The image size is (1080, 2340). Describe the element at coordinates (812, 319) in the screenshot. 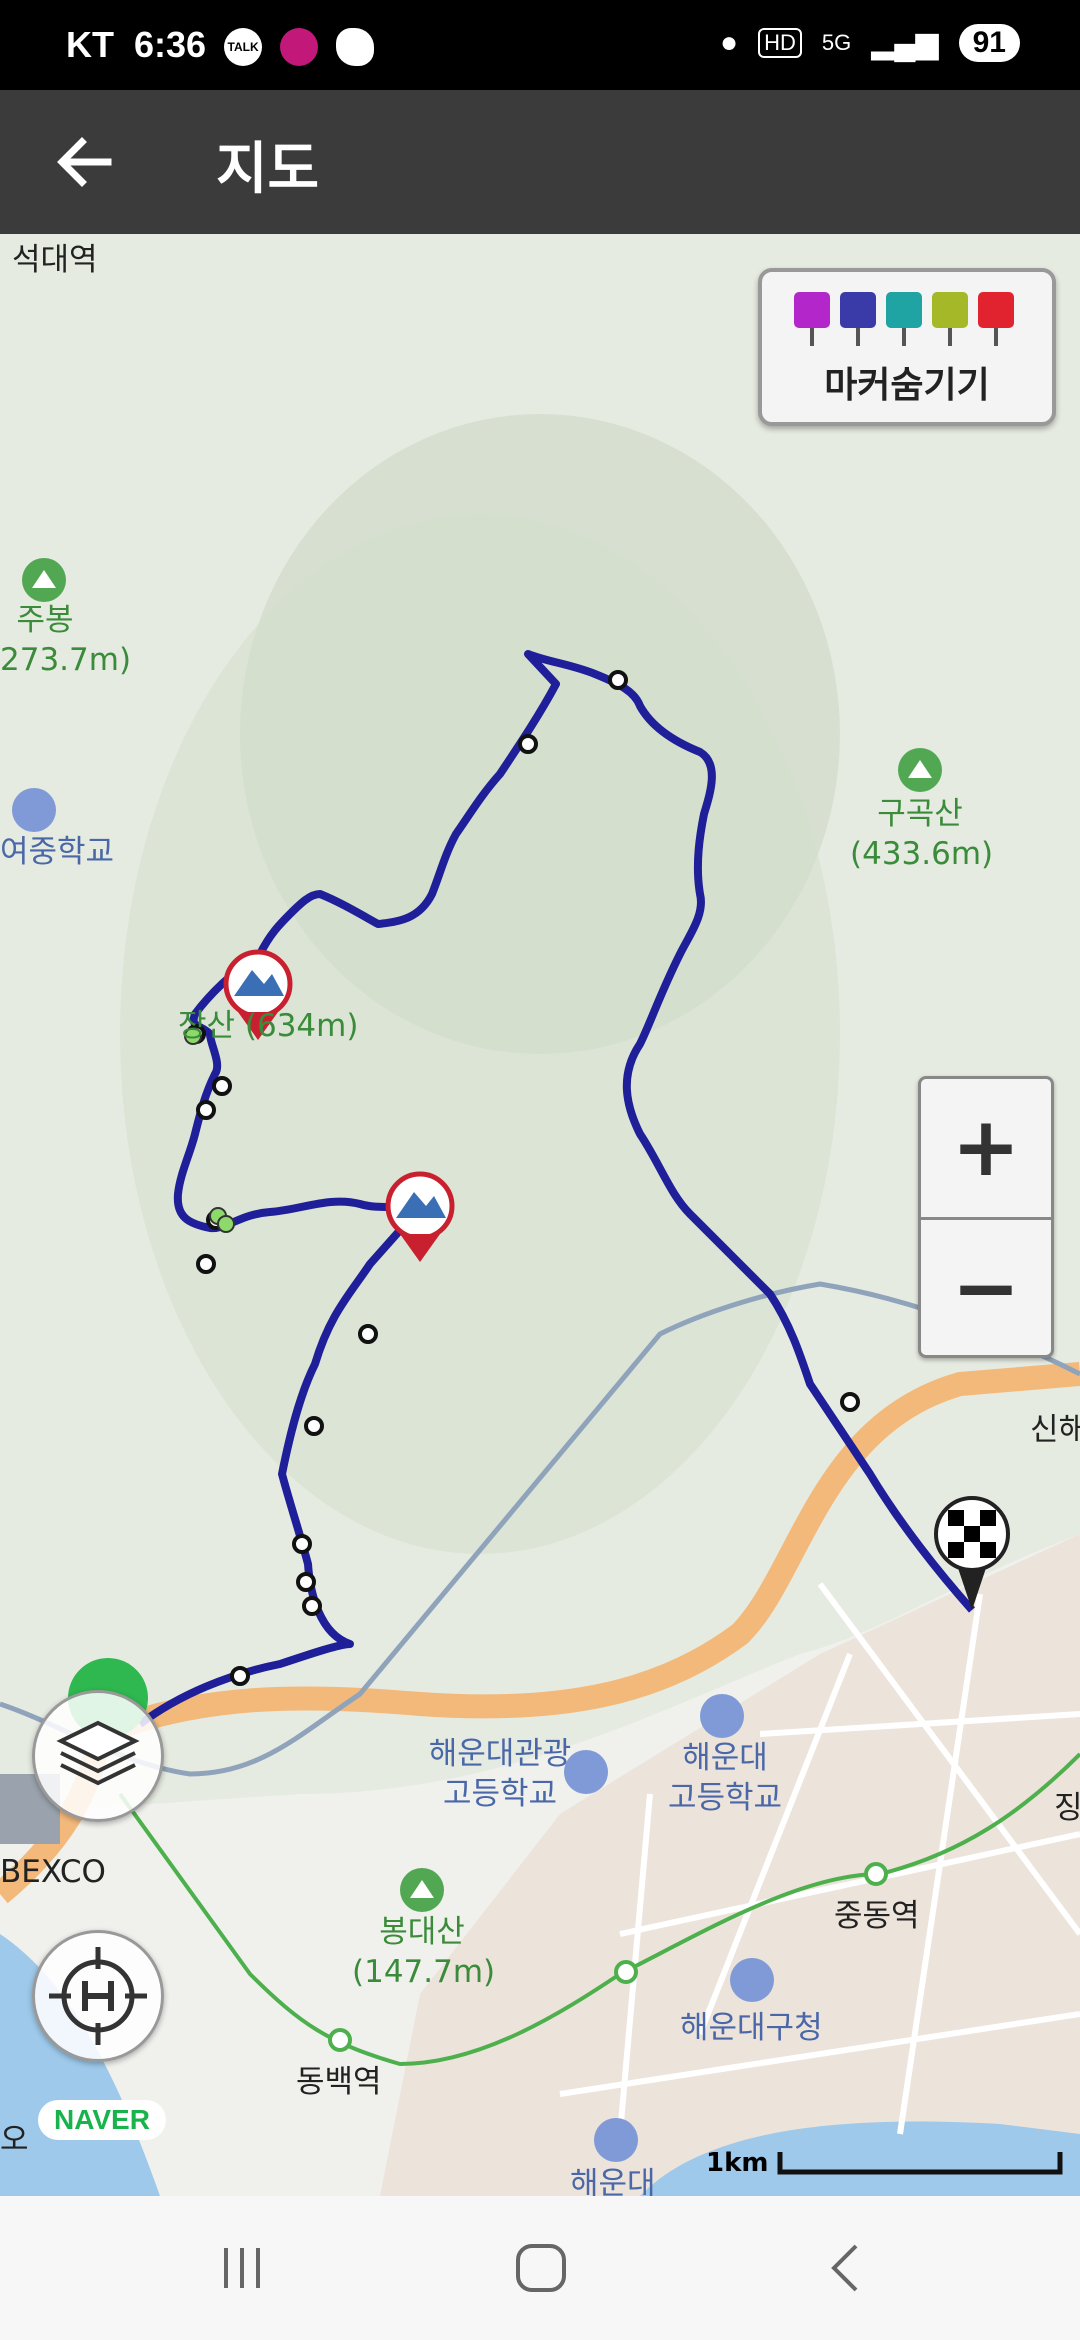

I see `photo-marker-icon` at that location.